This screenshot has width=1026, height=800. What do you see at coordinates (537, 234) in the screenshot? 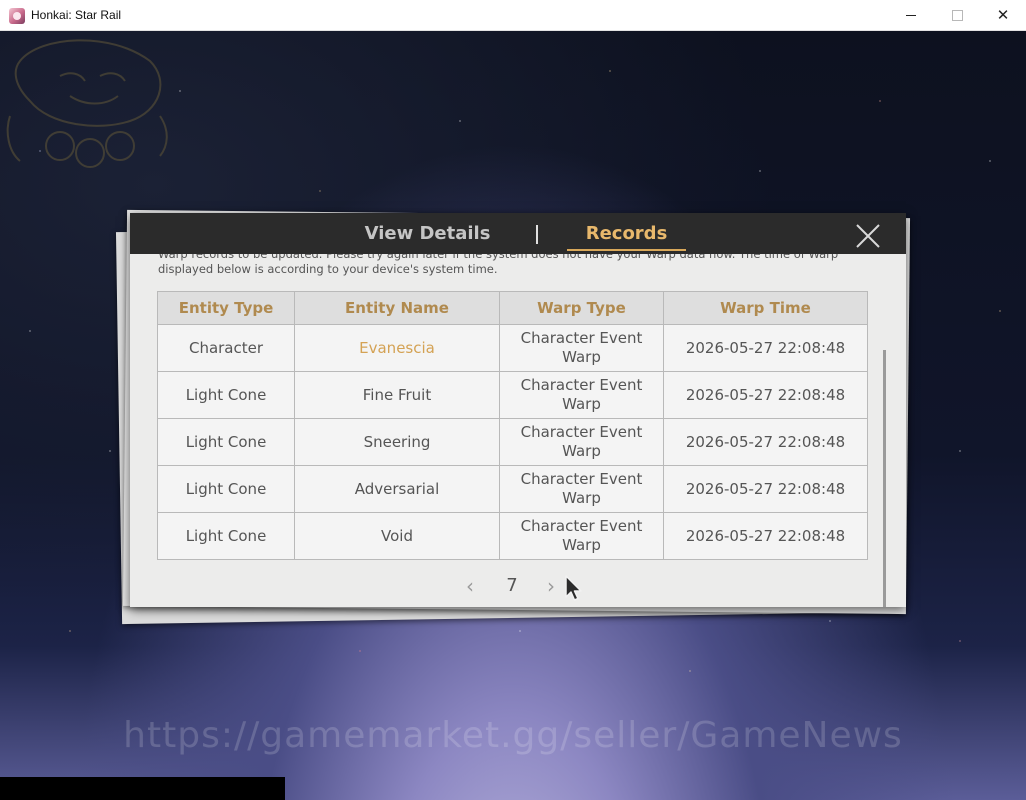
I see `tab-divider` at bounding box center [537, 234].